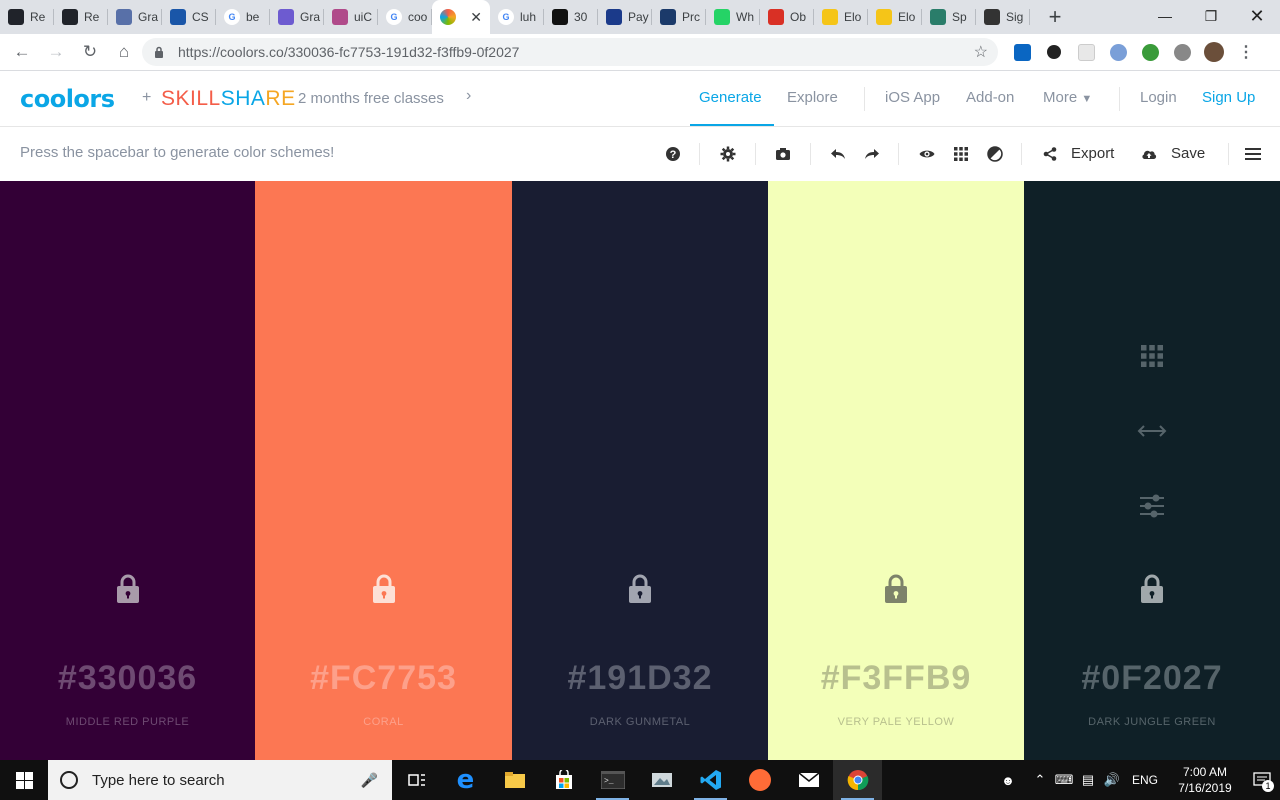 The width and height of the screenshot is (1280, 800). Describe the element at coordinates (243, 17) in the screenshot. I see `browser-tab: Gbe` at that location.